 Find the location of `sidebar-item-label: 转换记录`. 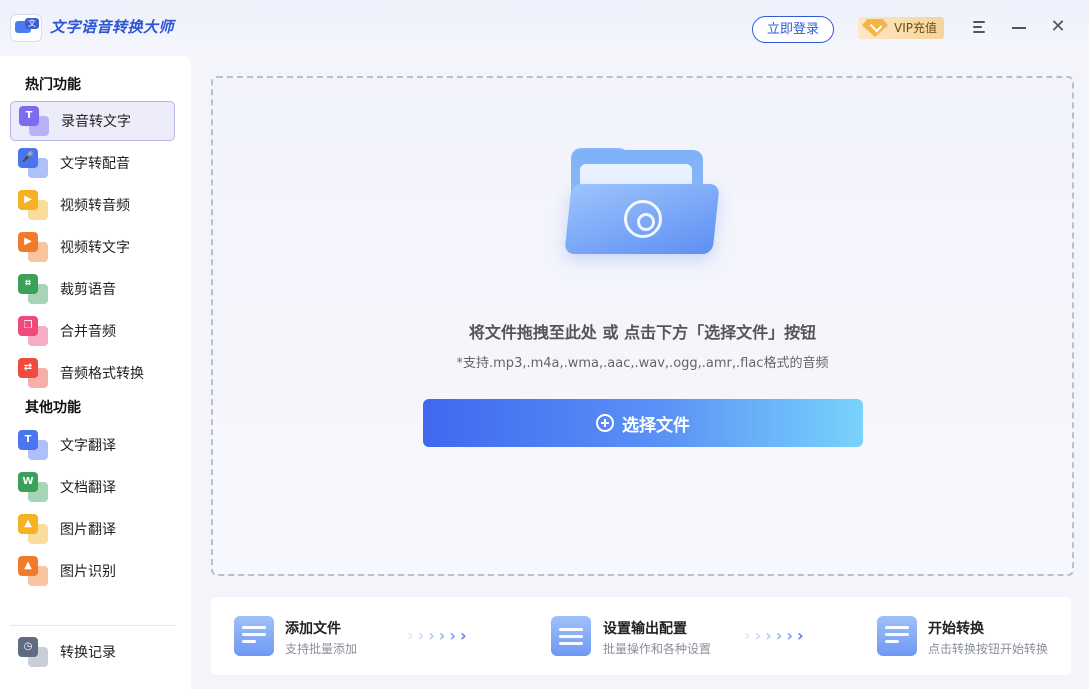

sidebar-item-label: 转换记录 is located at coordinates (88, 653).